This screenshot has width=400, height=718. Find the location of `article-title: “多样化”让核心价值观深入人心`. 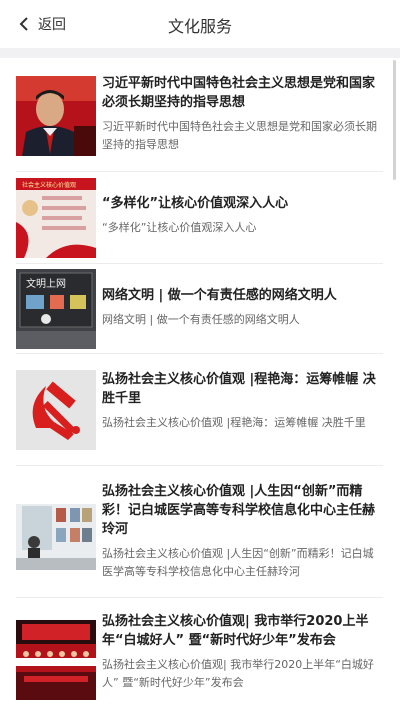

article-title: “多样化”让核心价值观深入人心 is located at coordinates (195, 203).